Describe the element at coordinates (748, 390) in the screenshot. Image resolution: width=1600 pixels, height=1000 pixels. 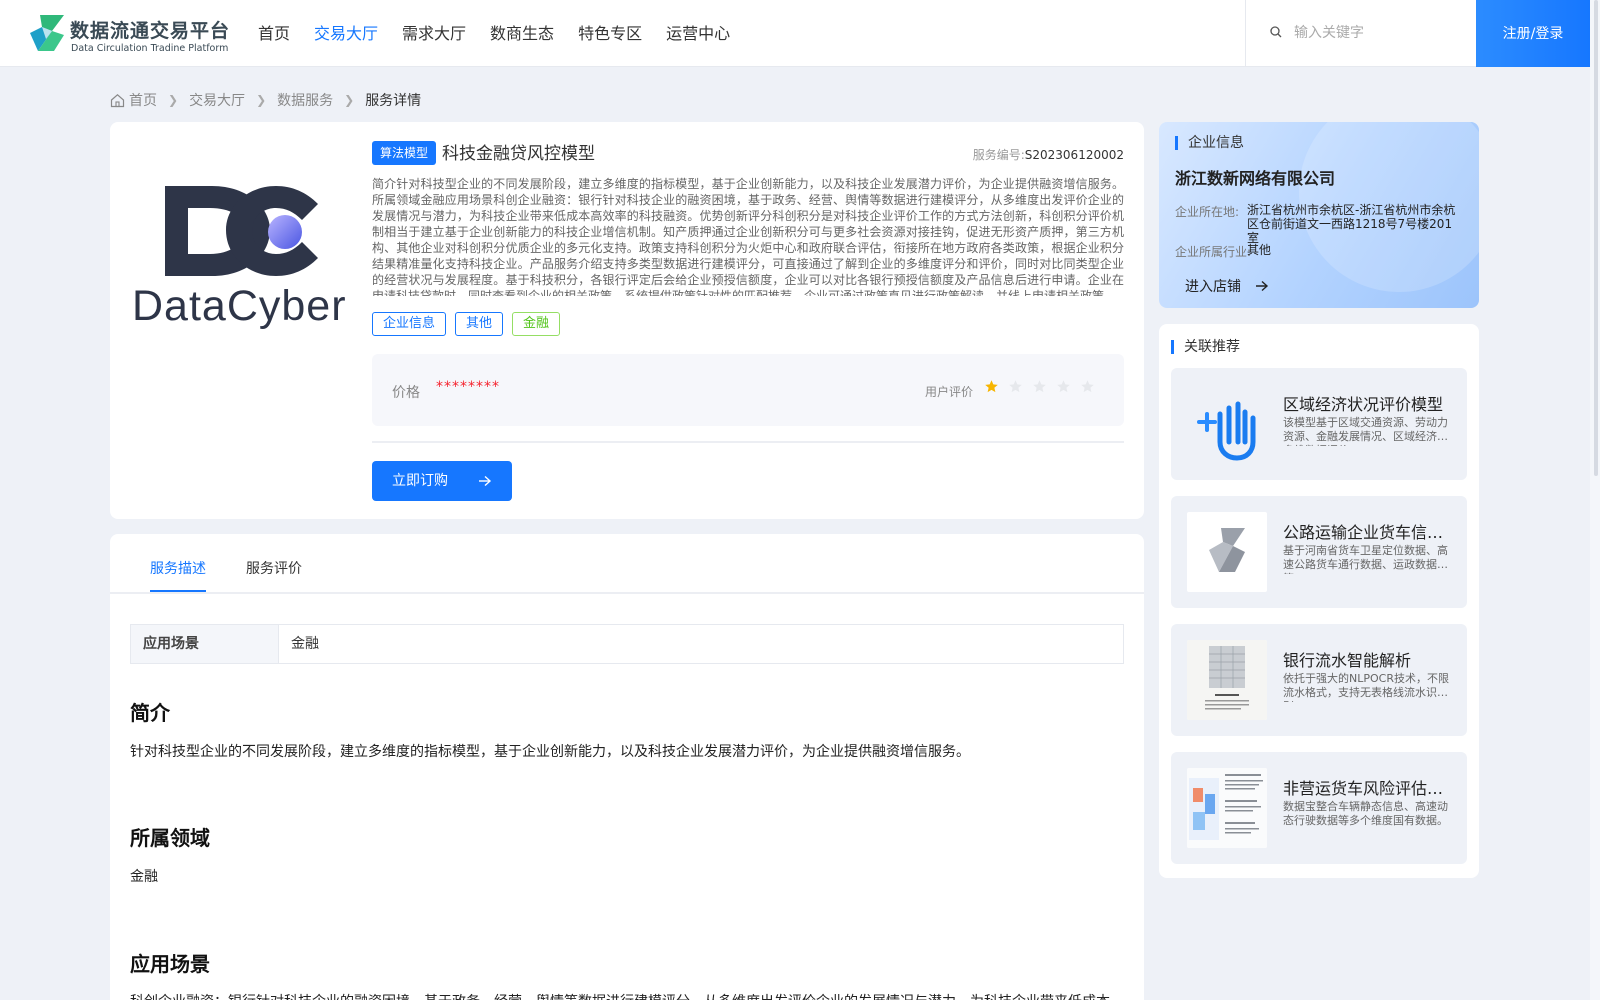
I see `price-rating-box: 价格 ******** 用户评价` at that location.